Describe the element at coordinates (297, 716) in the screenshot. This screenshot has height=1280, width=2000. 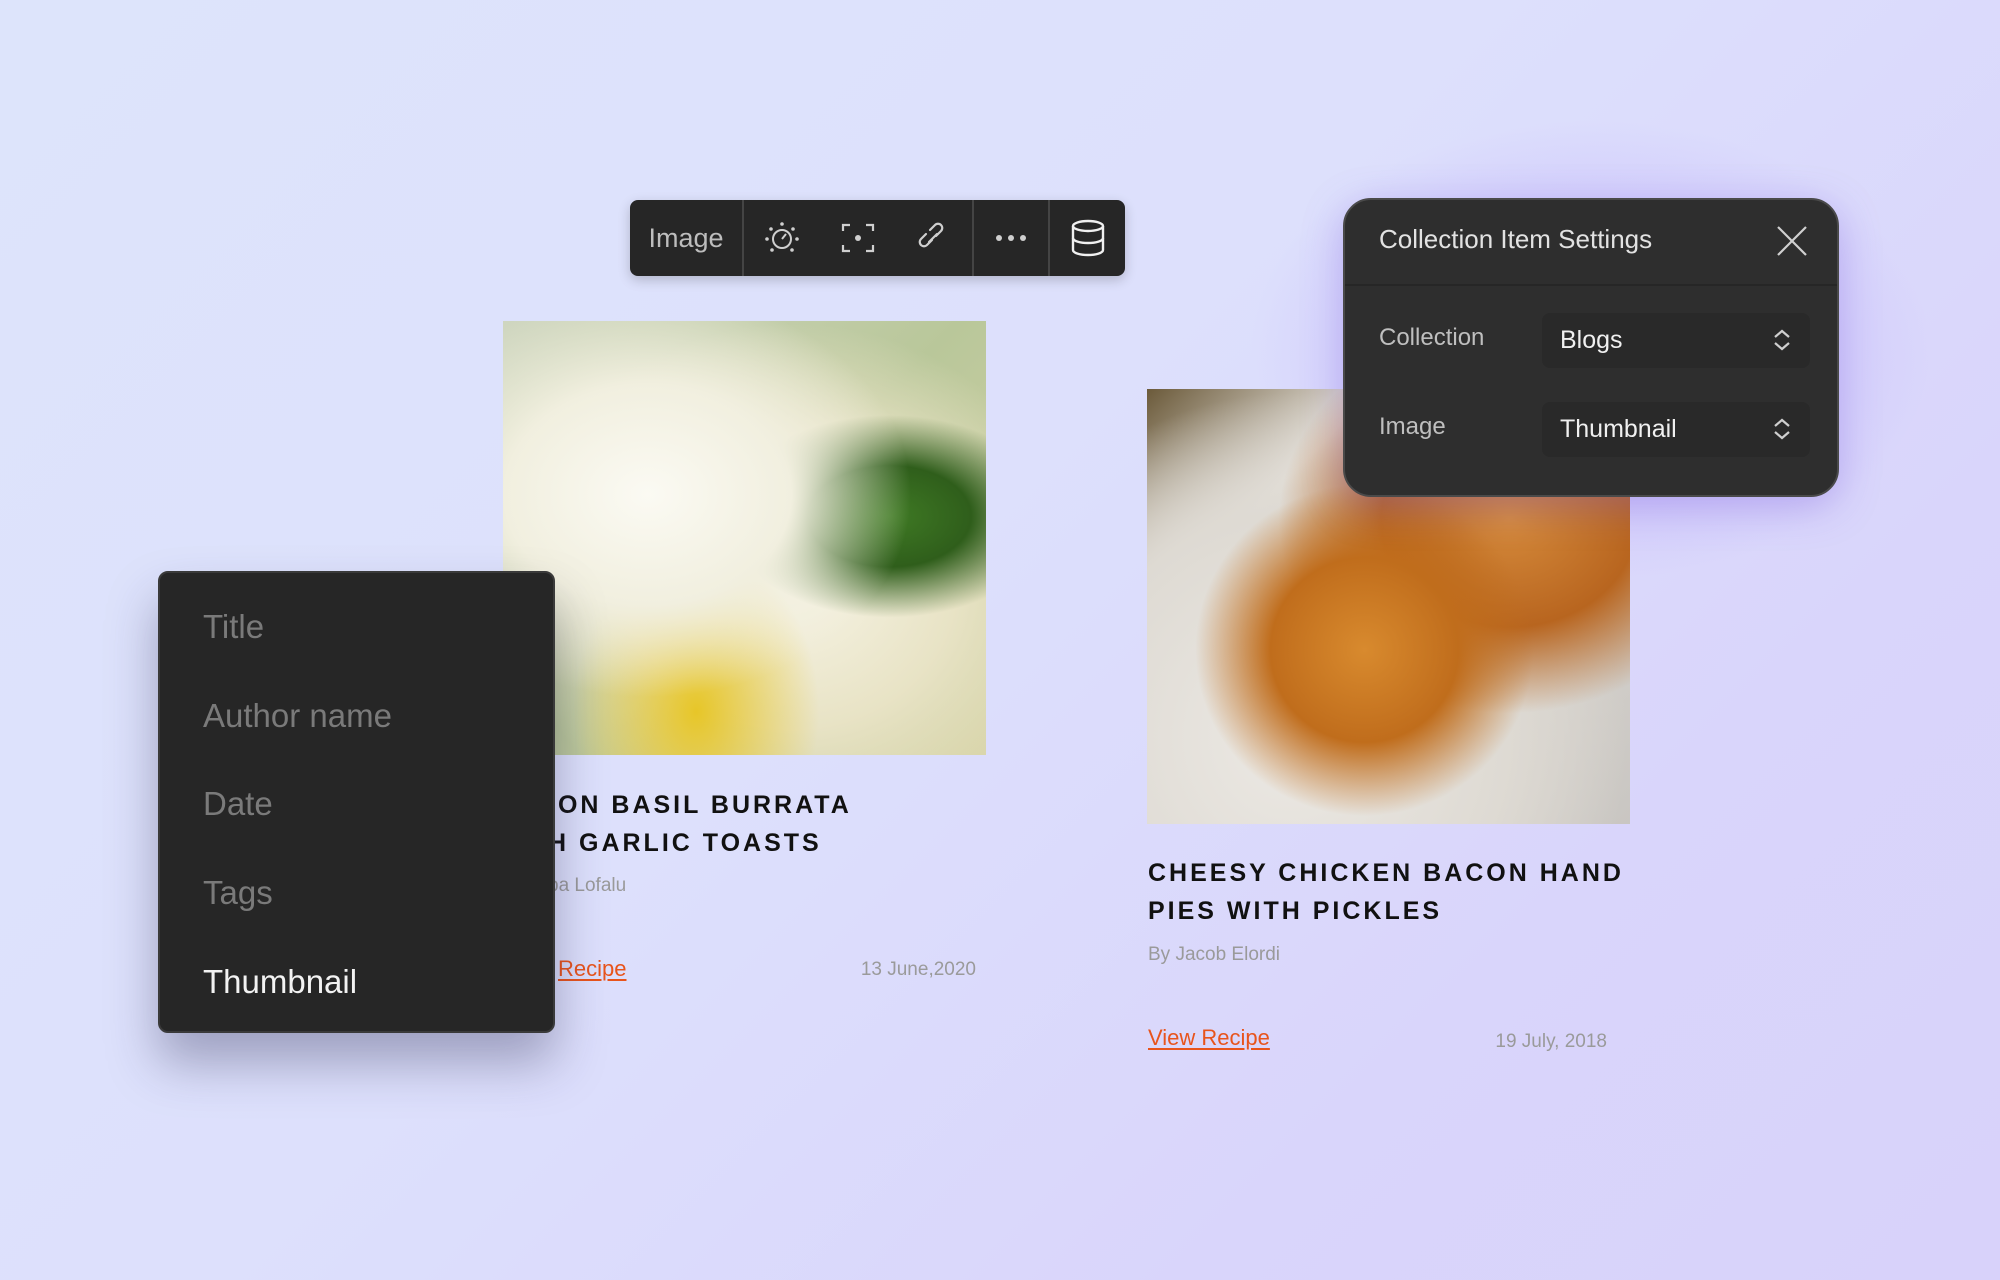
I see `menu-item-author-name: Author name` at that location.